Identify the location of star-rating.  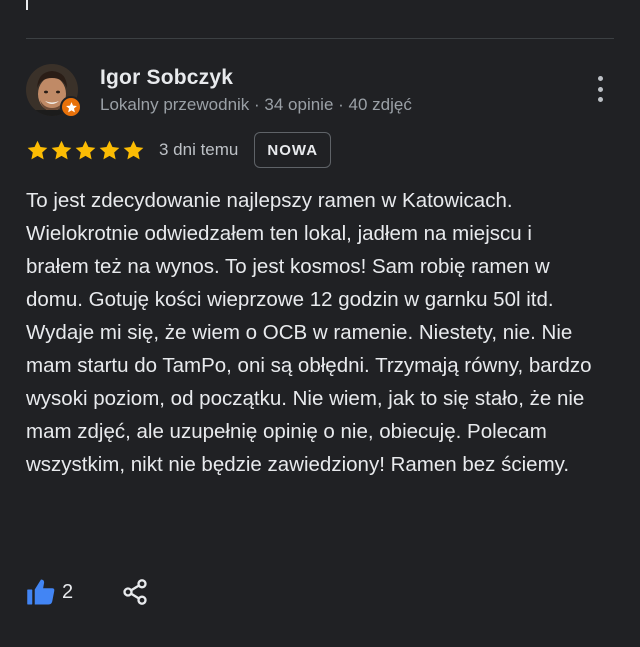
(85, 150).